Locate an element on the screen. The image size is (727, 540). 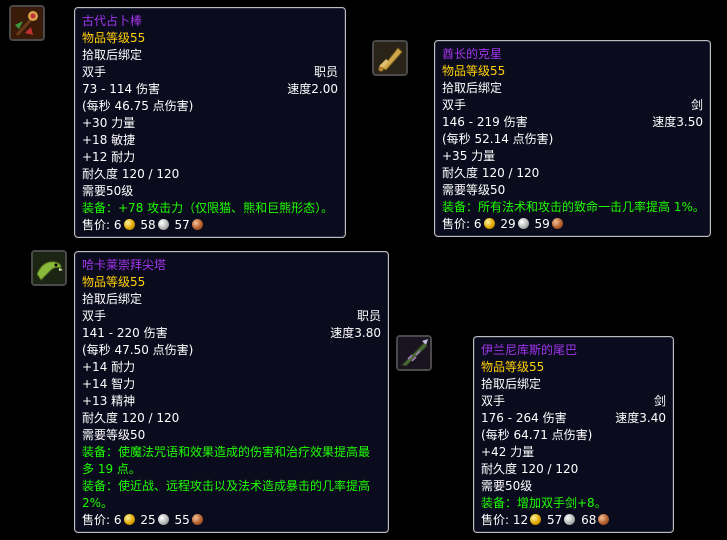
silver-amount: 29 is located at coordinates (508, 224).